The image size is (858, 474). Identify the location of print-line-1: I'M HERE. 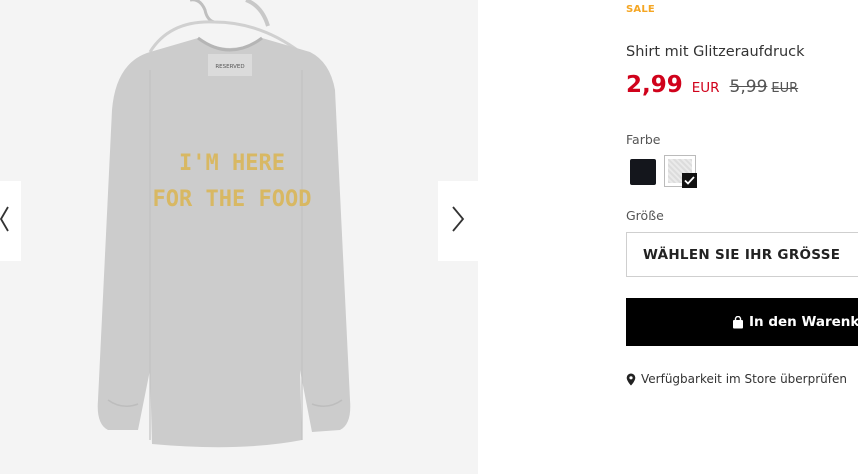
(232, 163).